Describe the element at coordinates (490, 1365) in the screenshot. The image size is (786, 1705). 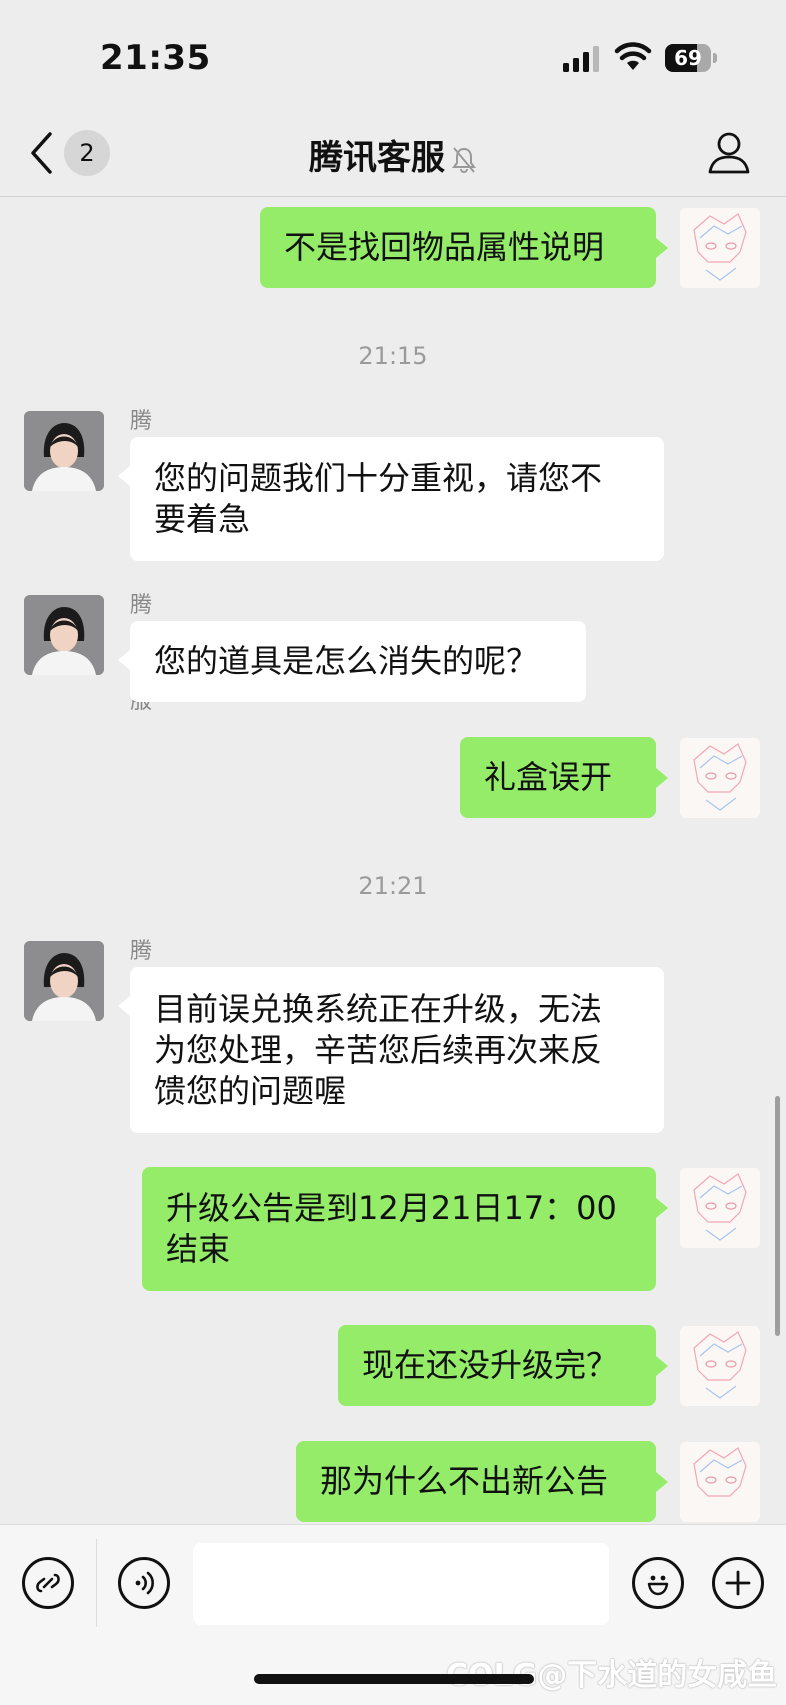
I see `message-text: 现在还没升级完？` at that location.